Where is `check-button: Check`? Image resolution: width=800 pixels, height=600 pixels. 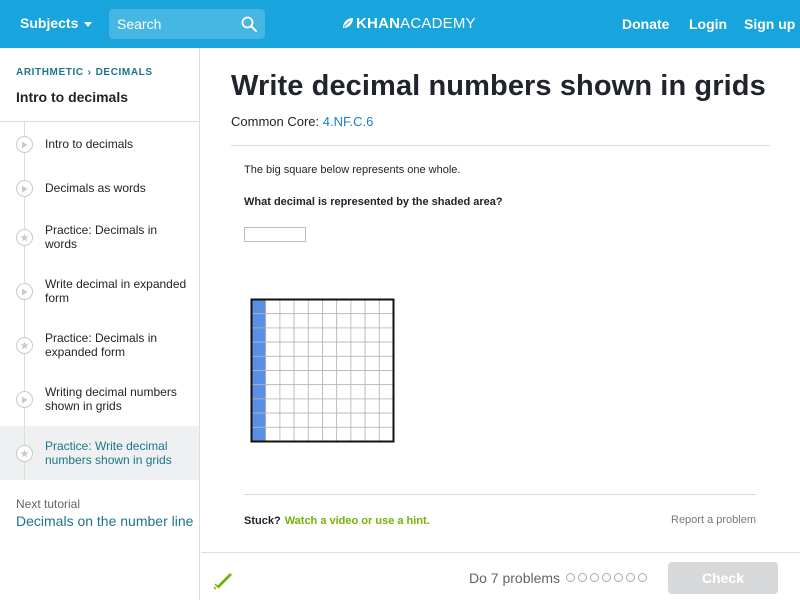 check-button: Check is located at coordinates (723, 578).